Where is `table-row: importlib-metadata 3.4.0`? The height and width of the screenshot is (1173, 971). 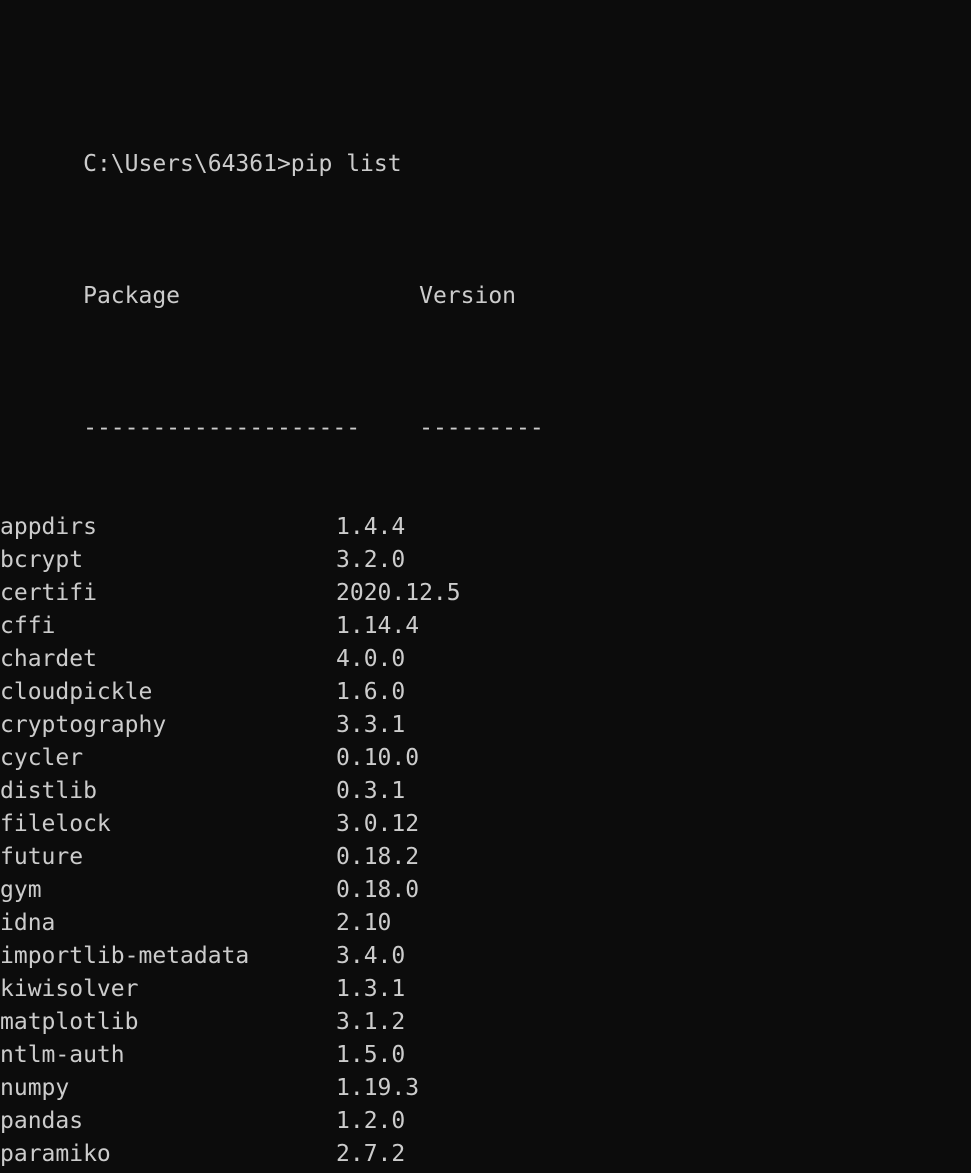
table-row: importlib-metadata 3.4.0 is located at coordinates (272, 956).